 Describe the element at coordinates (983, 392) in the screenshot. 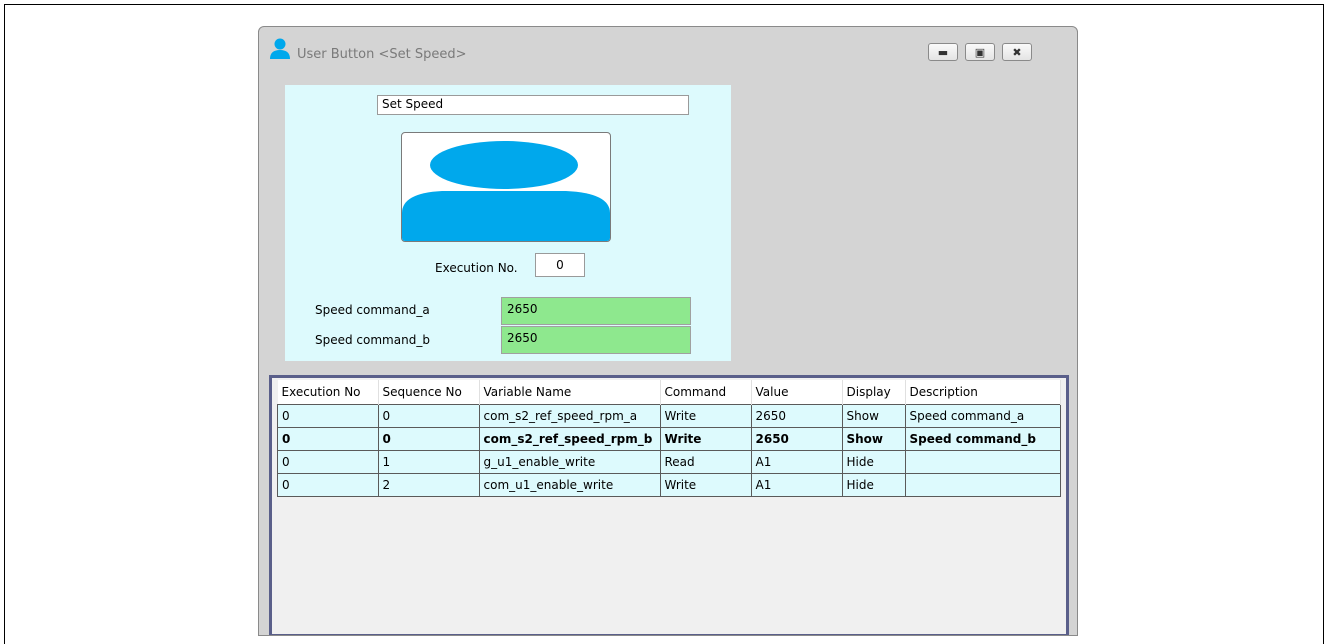

I see `column-header: Description` at that location.